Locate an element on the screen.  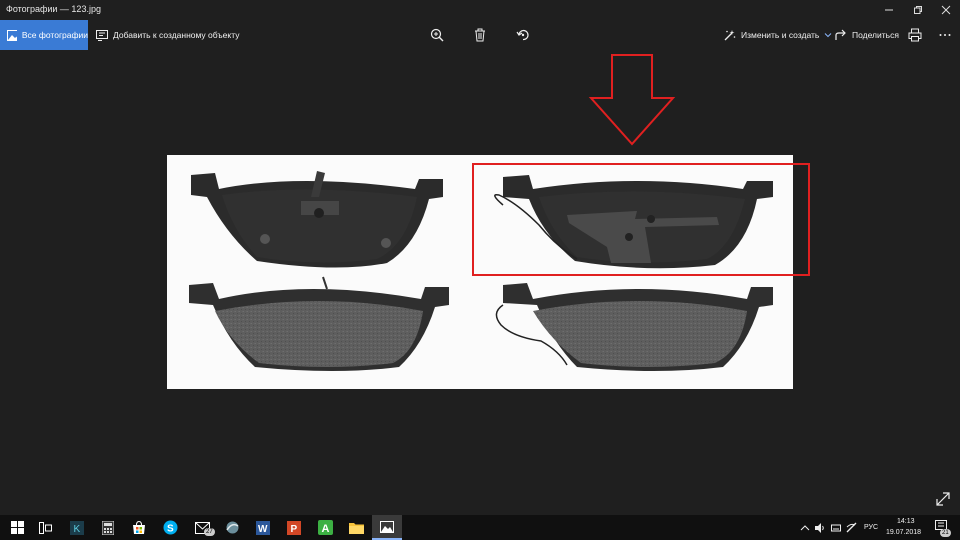
title-bar: Фотографии — 123.jpg is located at coordinates (480, 10).